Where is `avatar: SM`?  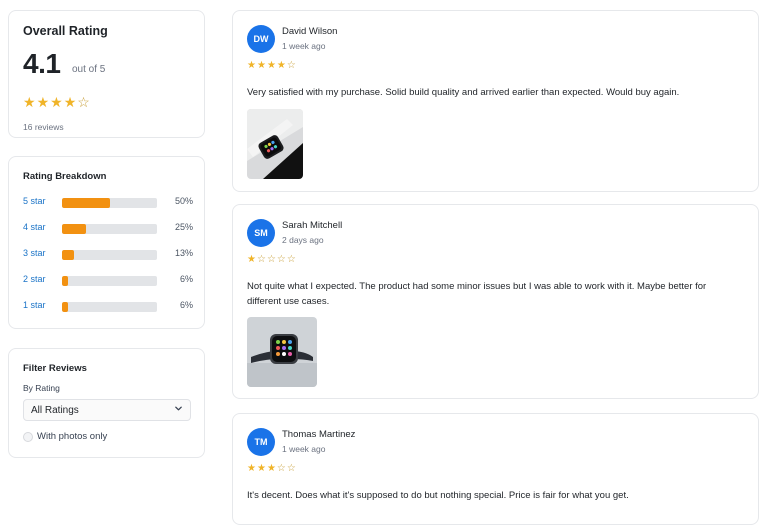
avatar: SM is located at coordinates (261, 233).